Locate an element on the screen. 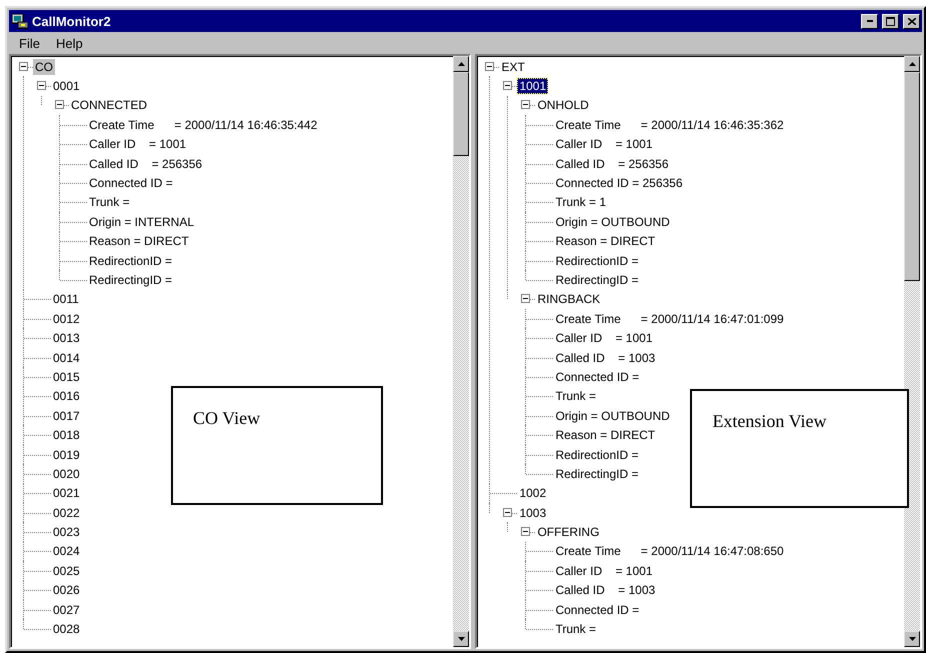  tree-item: 0028 is located at coordinates (66, 629).